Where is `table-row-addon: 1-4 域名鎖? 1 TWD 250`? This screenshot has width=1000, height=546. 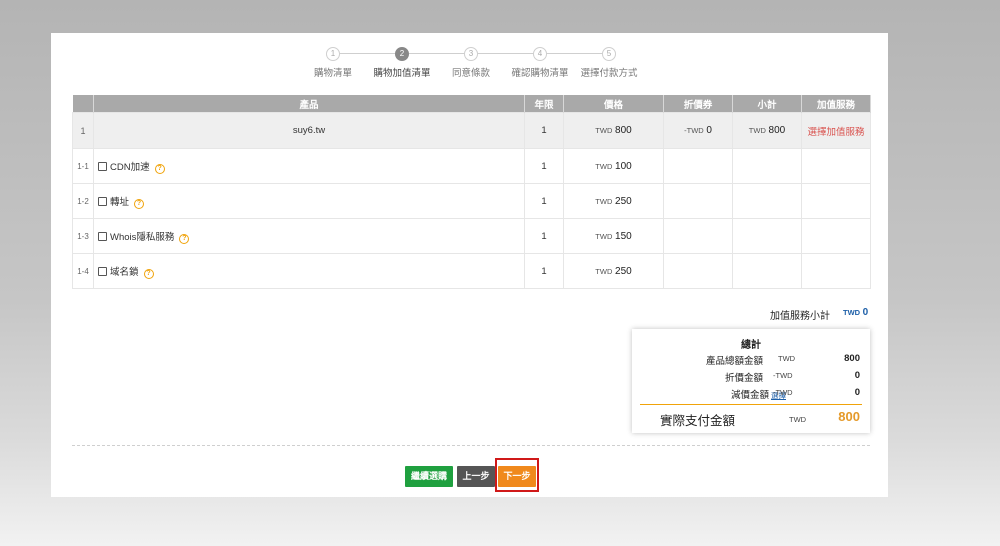 table-row-addon: 1-4 域名鎖? 1 TWD 250 is located at coordinates (471, 271).